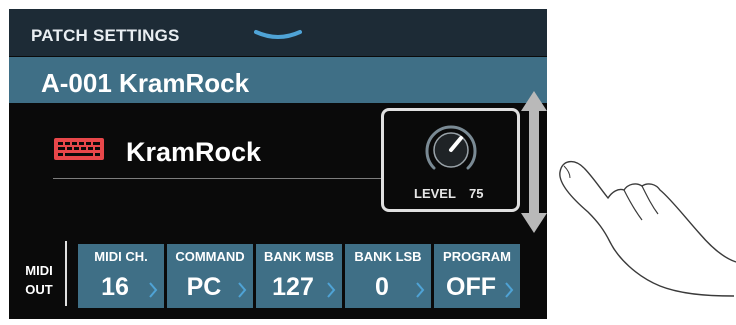  I want to click on divider, so click(218, 178).